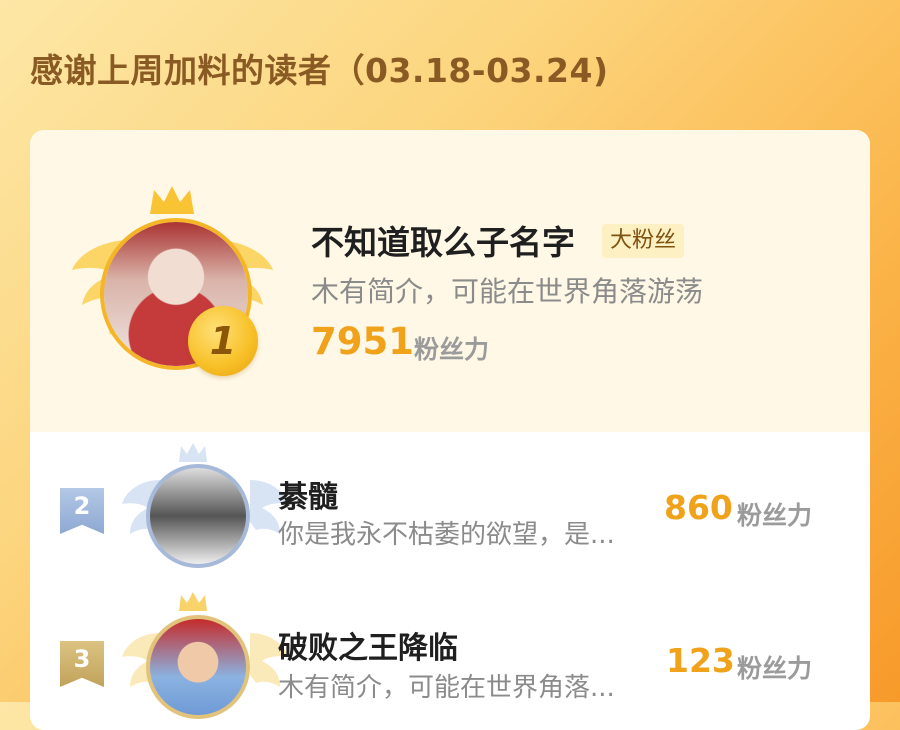  What do you see at coordinates (368, 645) in the screenshot?
I see `reader-name: 破败之王降临` at bounding box center [368, 645].